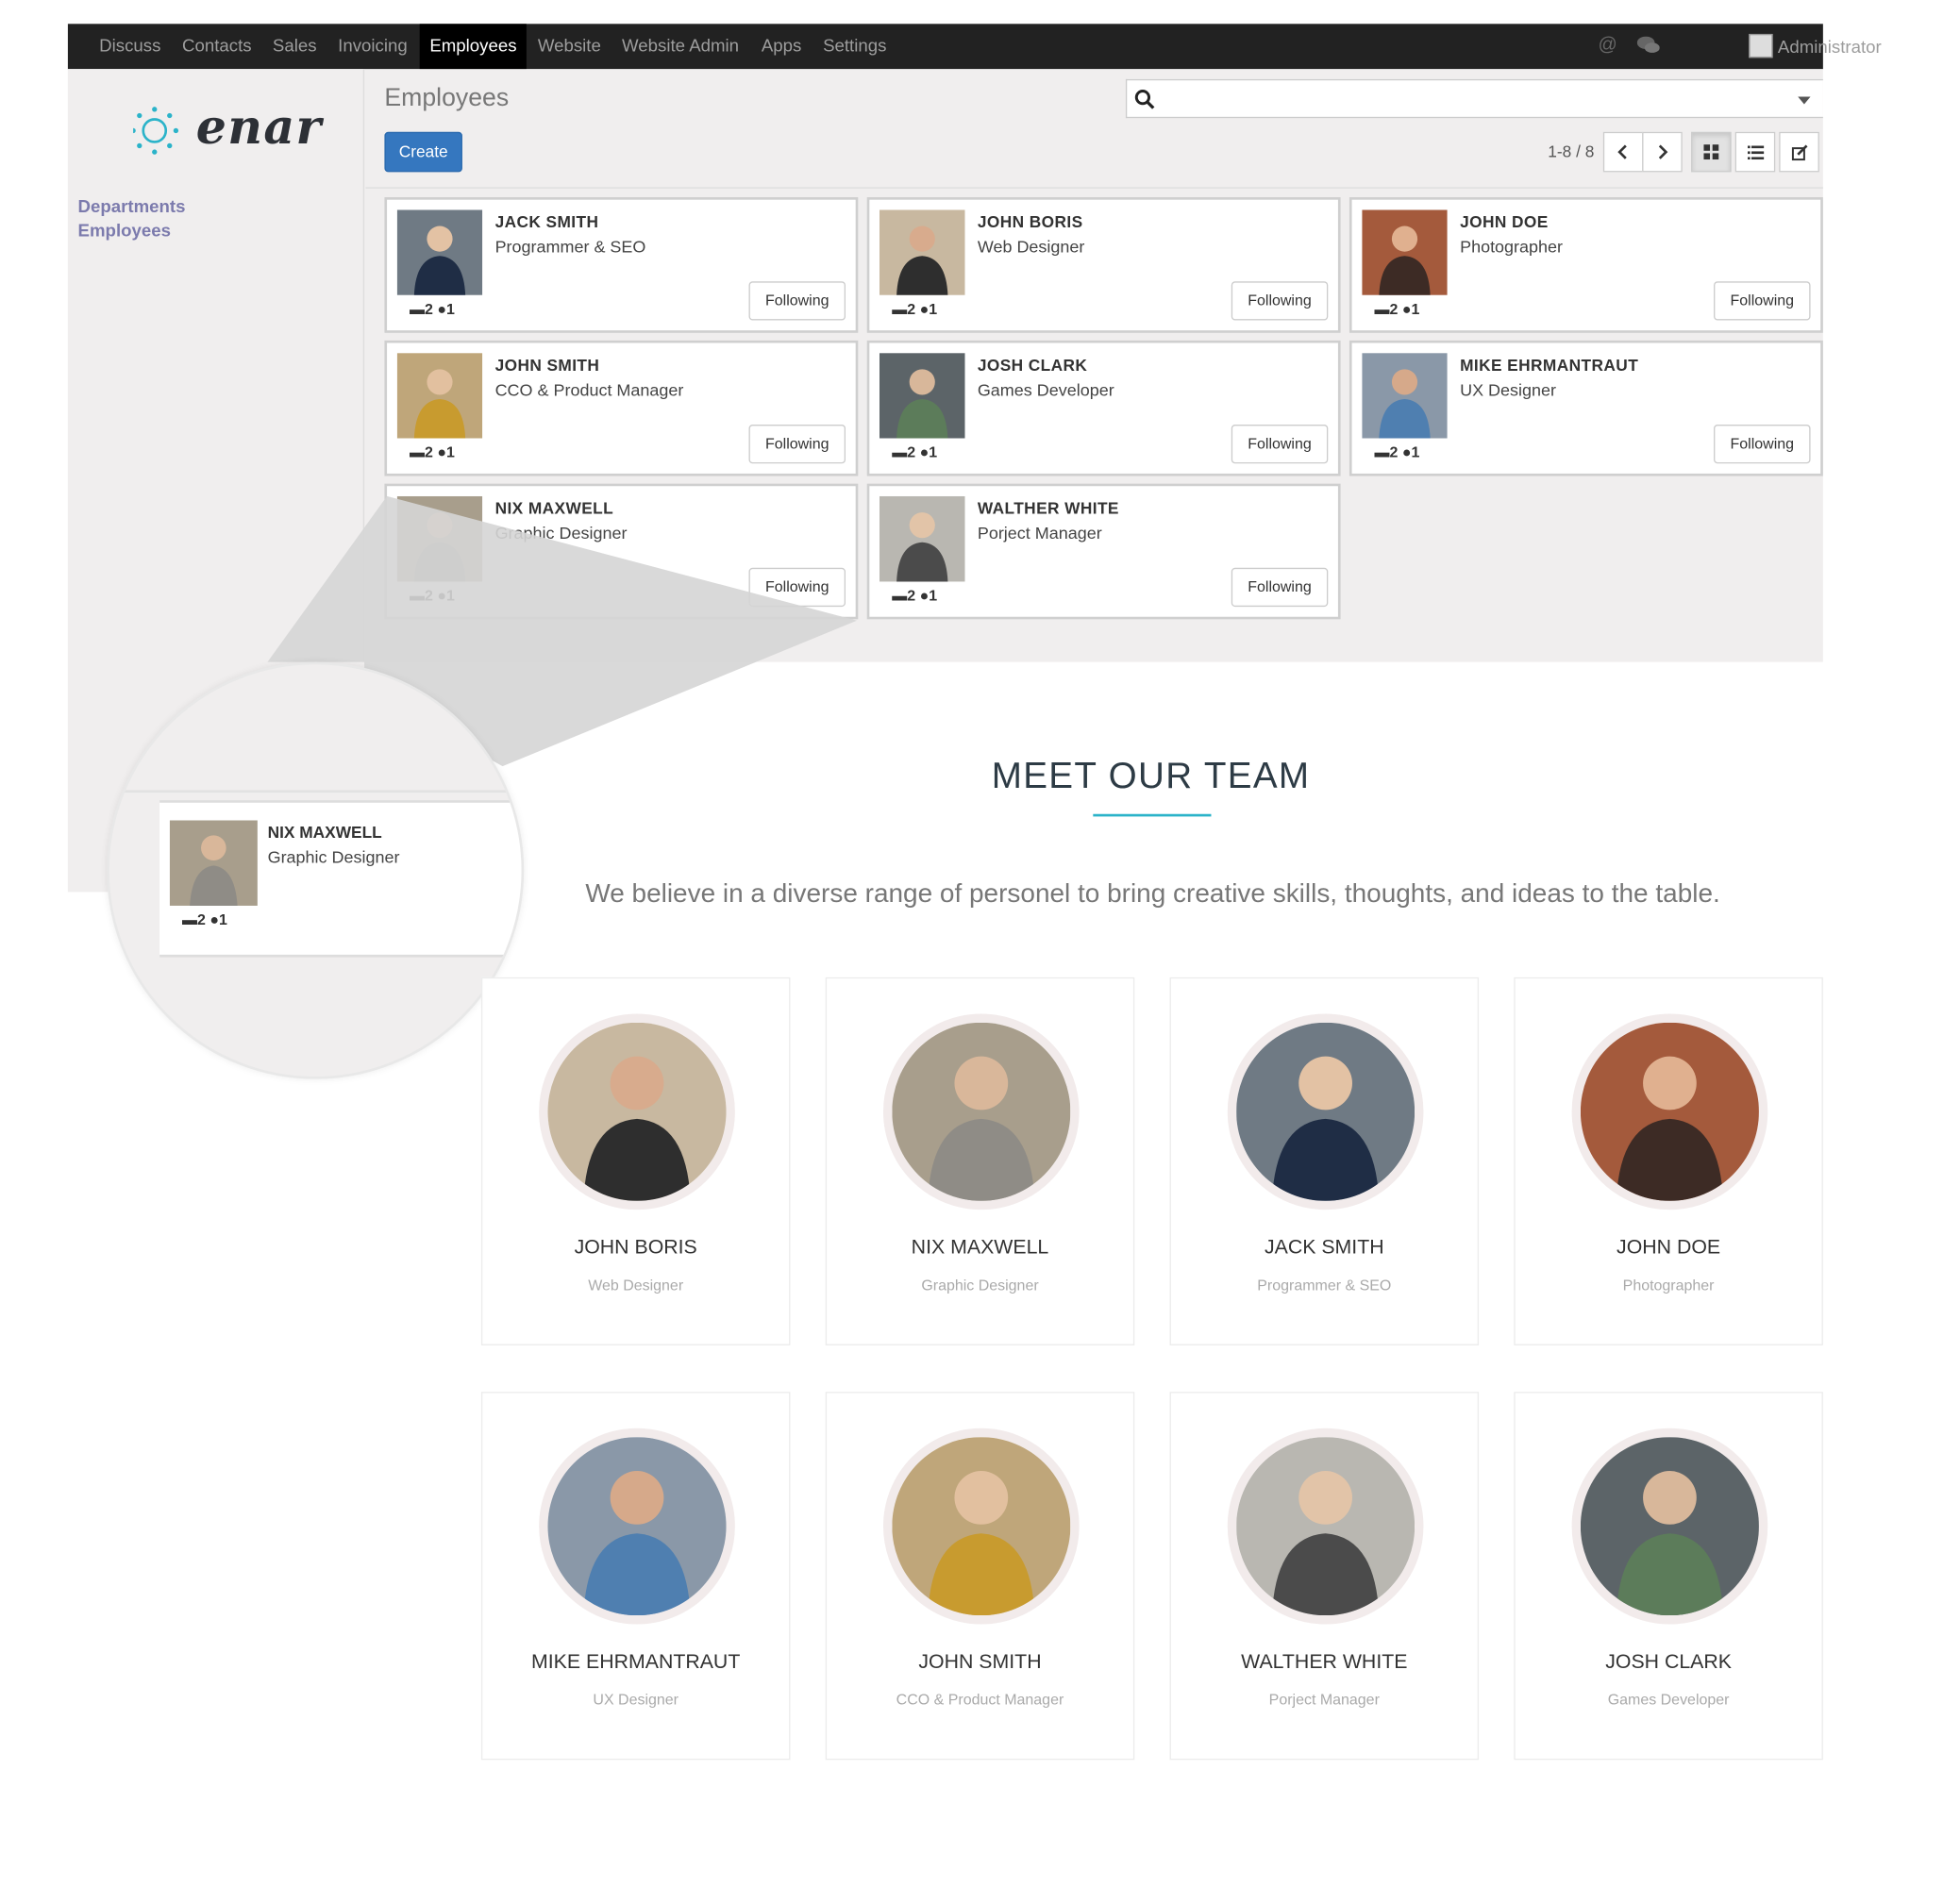 The width and height of the screenshot is (1960, 1887). Describe the element at coordinates (1324, 1662) in the screenshot. I see `team-member-name: WALTHER WHITE` at that location.